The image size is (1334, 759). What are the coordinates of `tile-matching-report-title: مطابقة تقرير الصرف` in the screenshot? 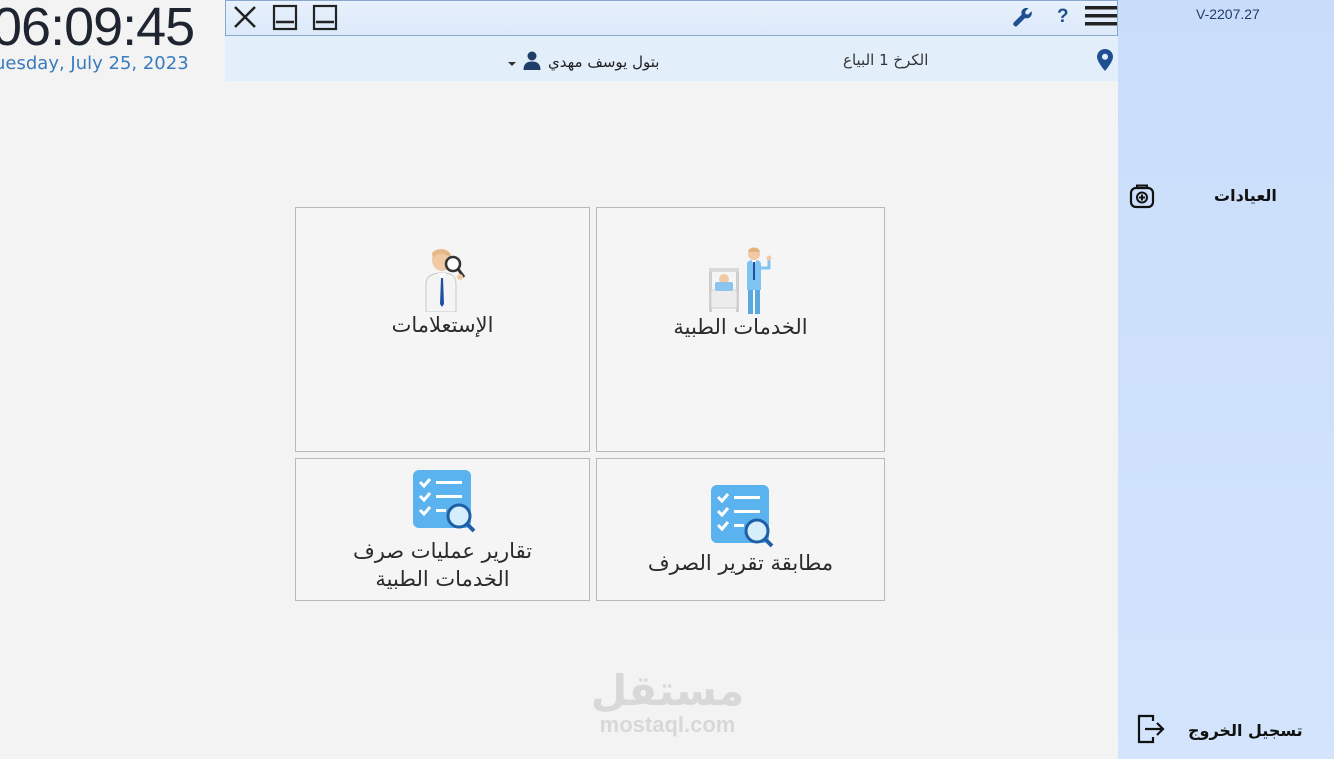 It's located at (740, 563).